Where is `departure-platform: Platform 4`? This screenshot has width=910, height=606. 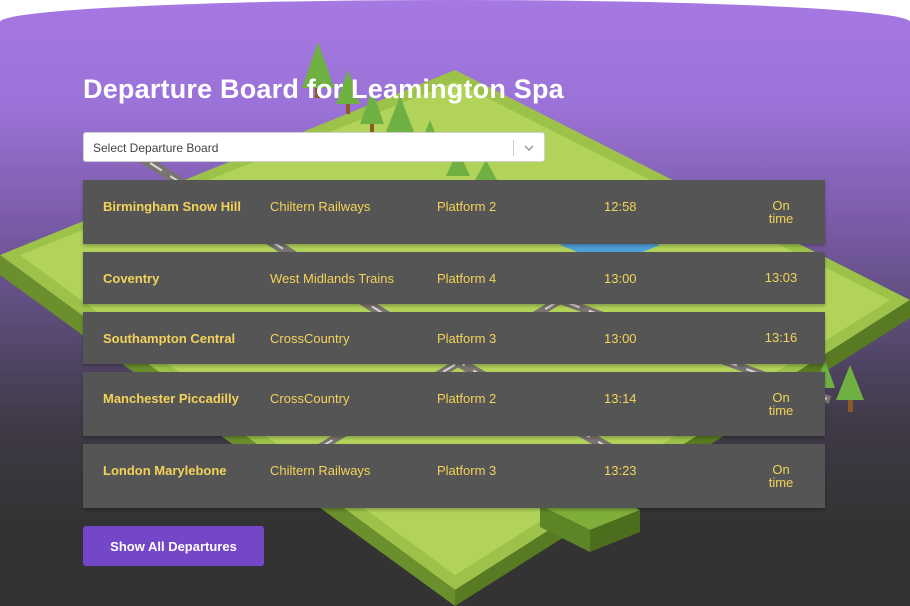
departure-platform: Platform 4 is located at coordinates (467, 278).